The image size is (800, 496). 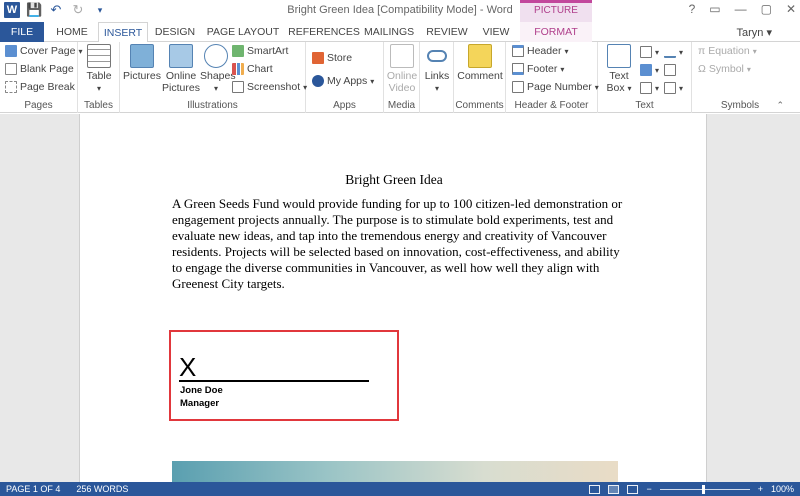 What do you see at coordinates (123, 32) in the screenshot?
I see `tab-insert: INSERT` at bounding box center [123, 32].